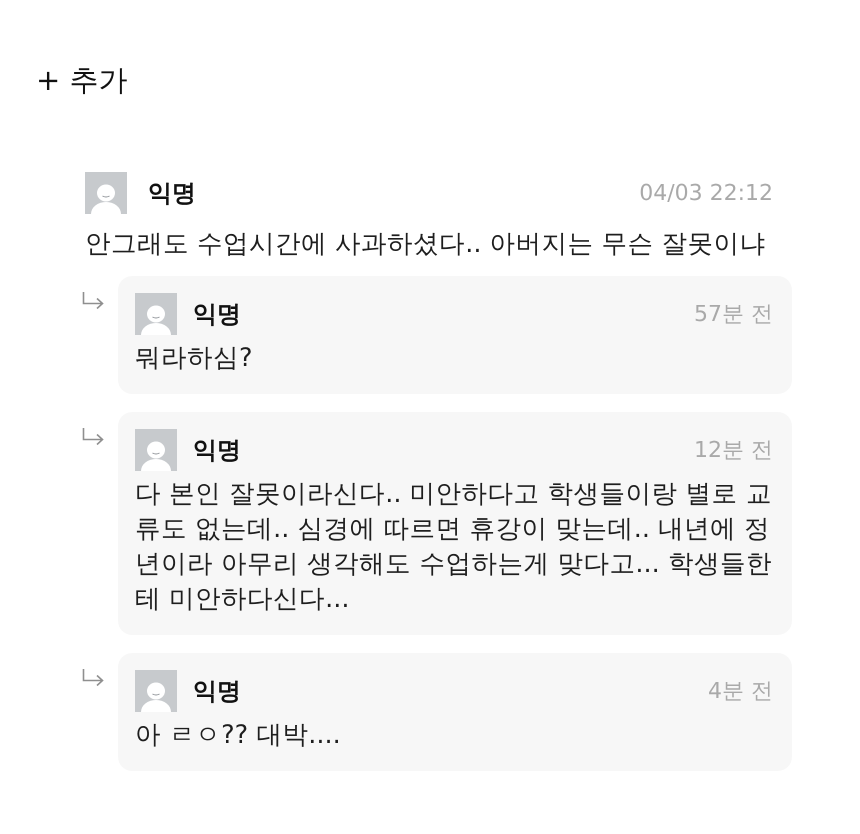 This screenshot has width=860, height=834. What do you see at coordinates (706, 193) in the screenshot?
I see `comment-time: 04/03 22:12` at bounding box center [706, 193].